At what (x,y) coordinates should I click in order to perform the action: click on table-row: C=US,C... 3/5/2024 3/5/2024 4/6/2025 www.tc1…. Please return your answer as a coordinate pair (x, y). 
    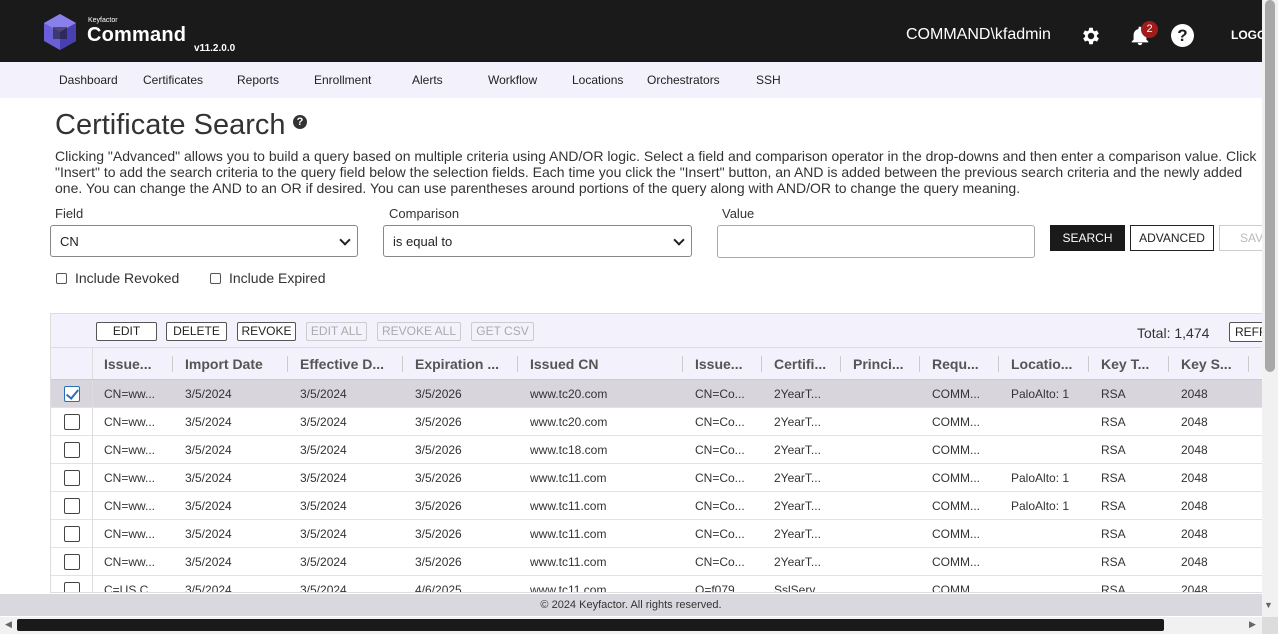
    Looking at the image, I should click on (656, 584).